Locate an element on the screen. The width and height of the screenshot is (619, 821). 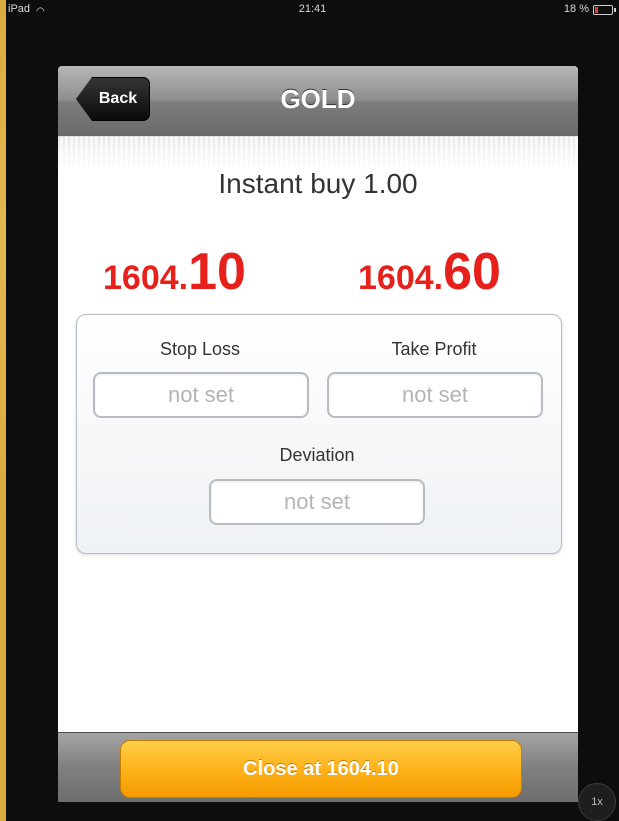
stop-loss-input: not set is located at coordinates (201, 395).